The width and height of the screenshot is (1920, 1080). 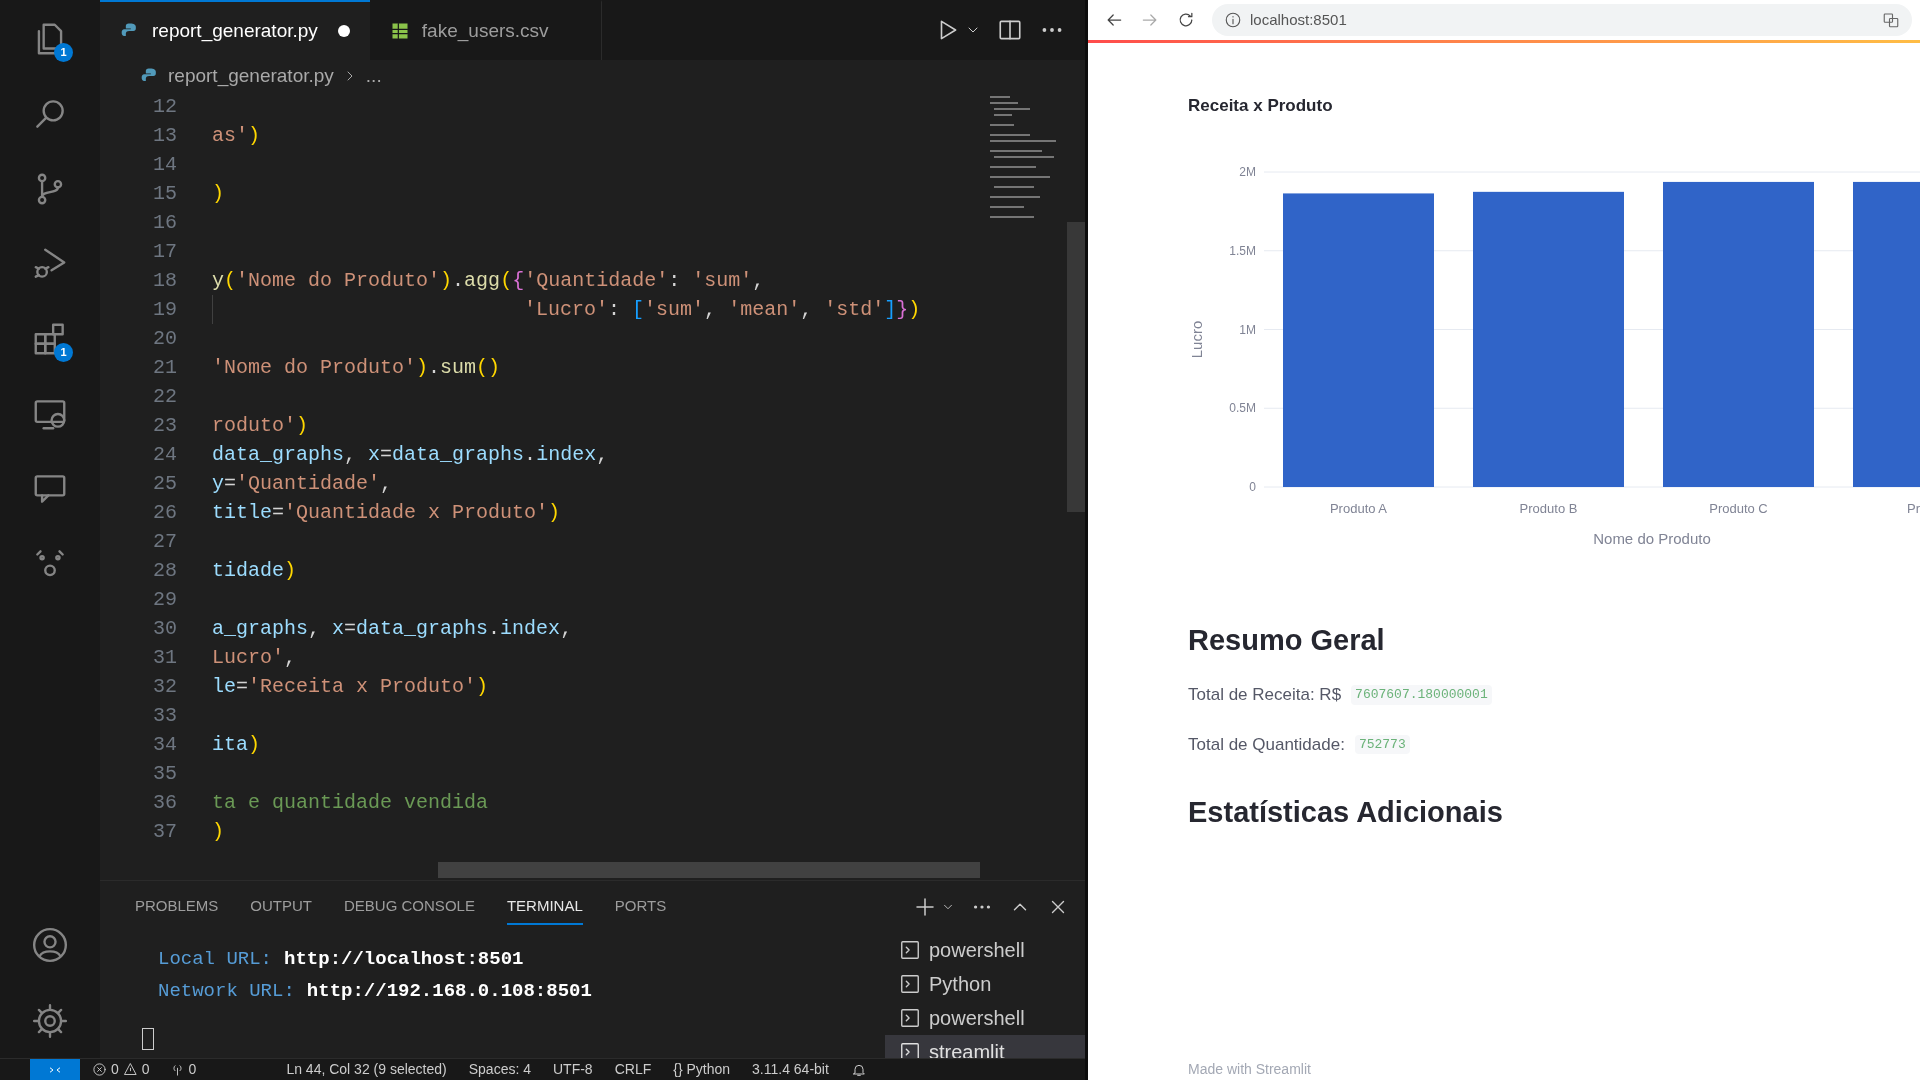 I want to click on line-number: 24, so click(x=164, y=454).